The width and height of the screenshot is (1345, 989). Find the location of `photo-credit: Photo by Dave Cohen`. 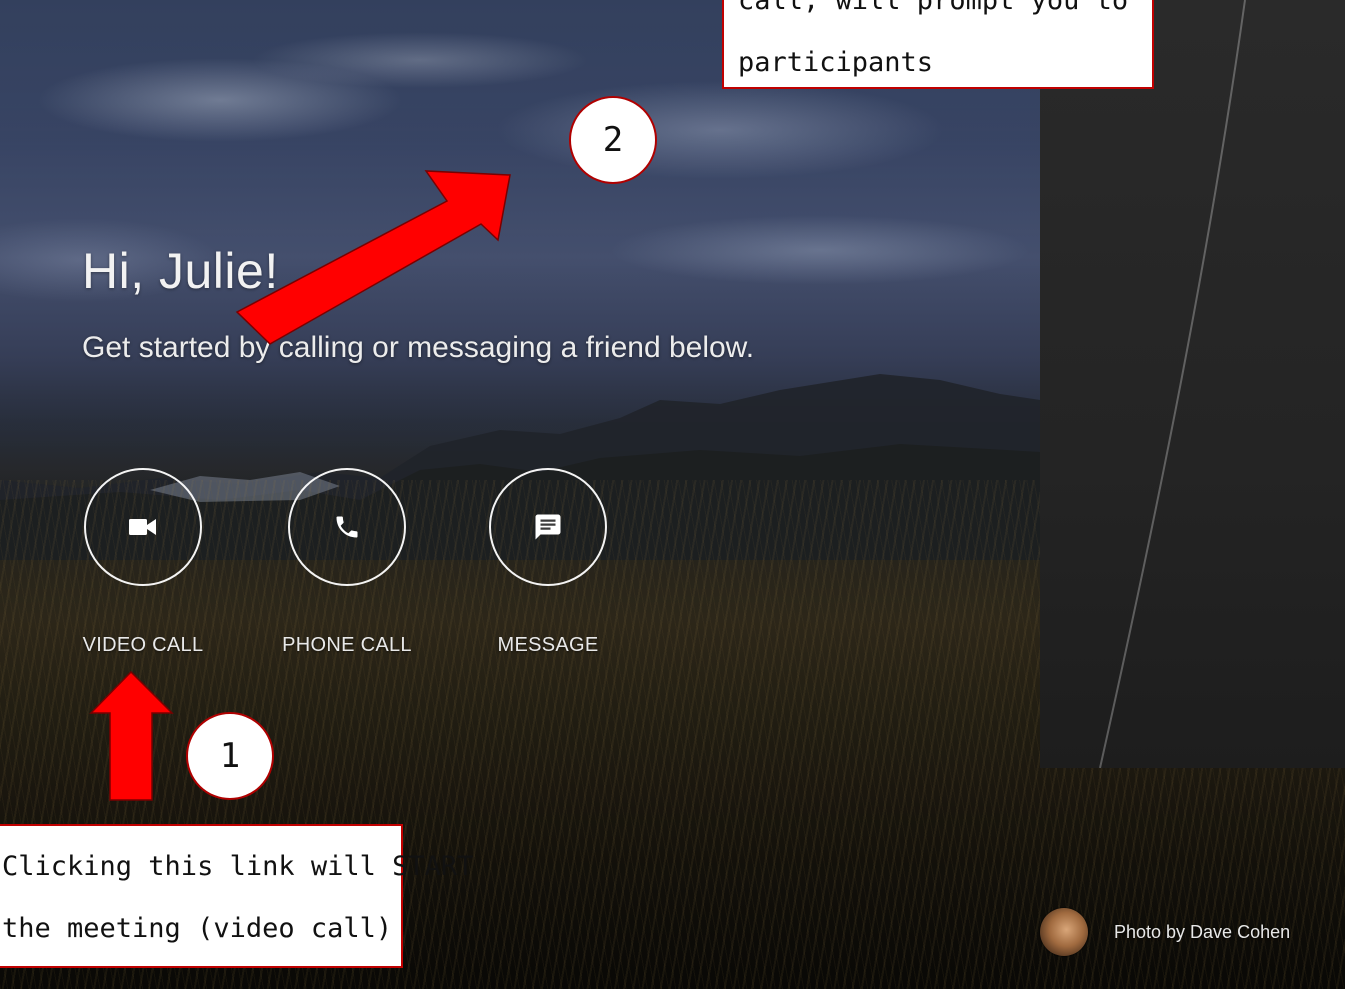

photo-credit: Photo by Dave Cohen is located at coordinates (1165, 932).